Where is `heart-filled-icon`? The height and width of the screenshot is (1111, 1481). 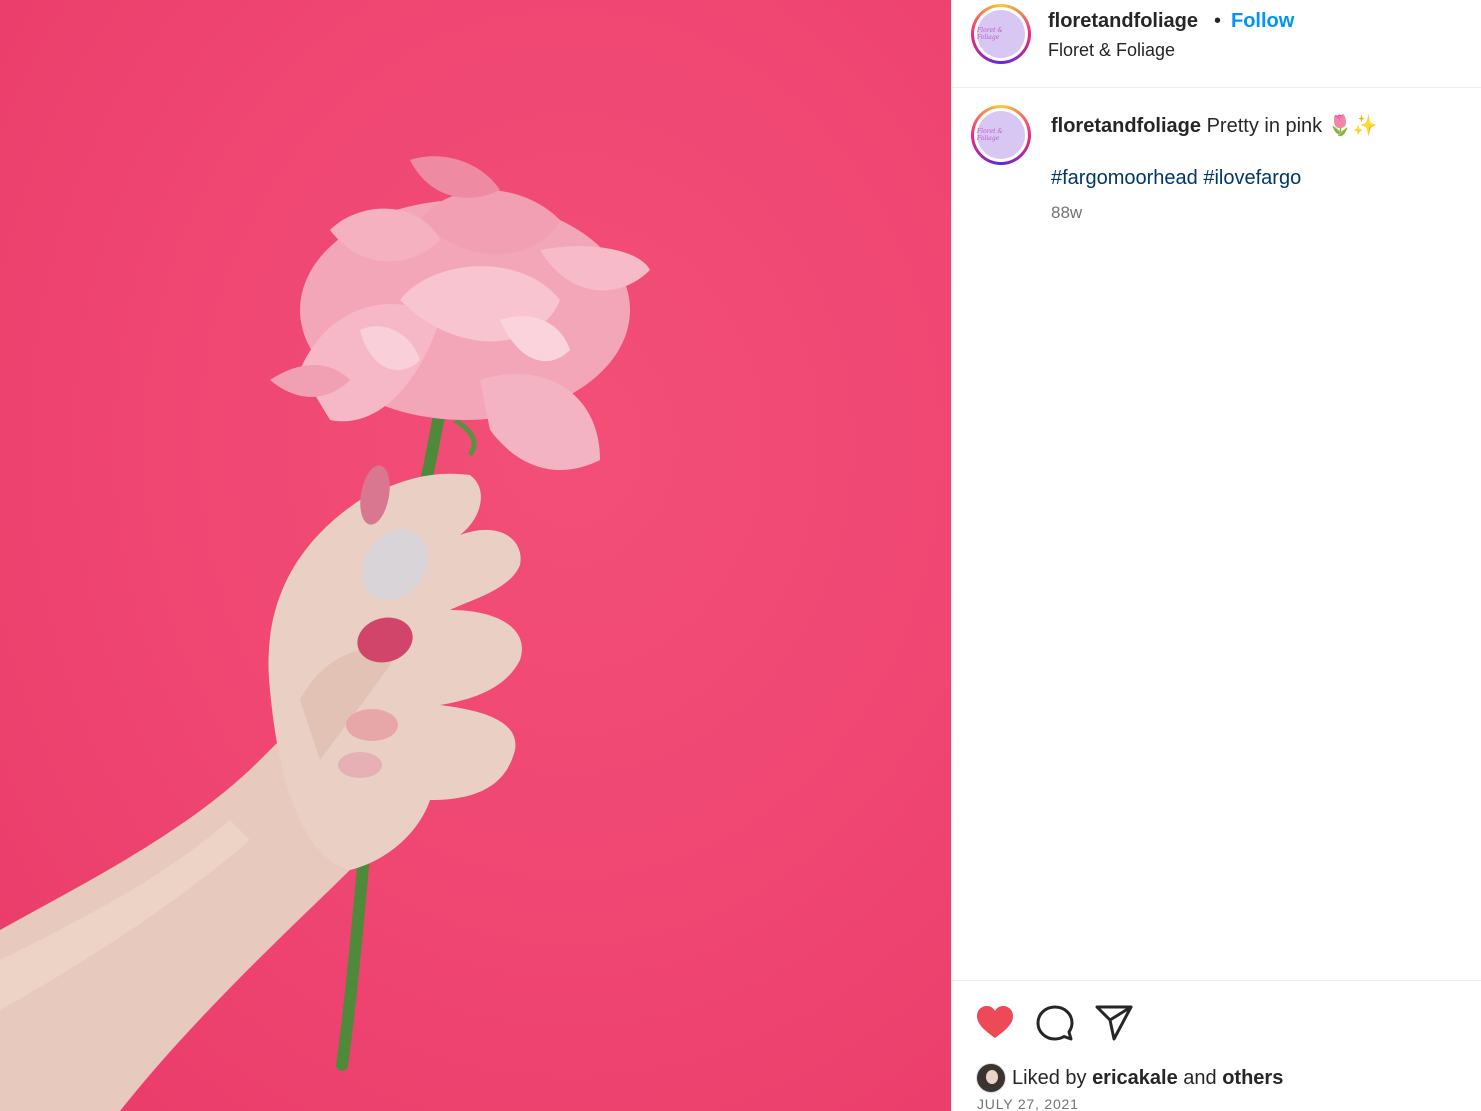 heart-filled-icon is located at coordinates (995, 1022).